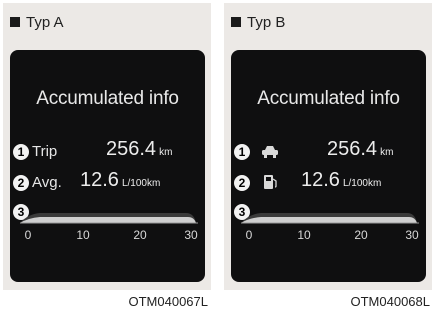 This screenshot has height=313, width=436. What do you see at coordinates (47, 182) in the screenshot?
I see `average-label: Avg.` at bounding box center [47, 182].